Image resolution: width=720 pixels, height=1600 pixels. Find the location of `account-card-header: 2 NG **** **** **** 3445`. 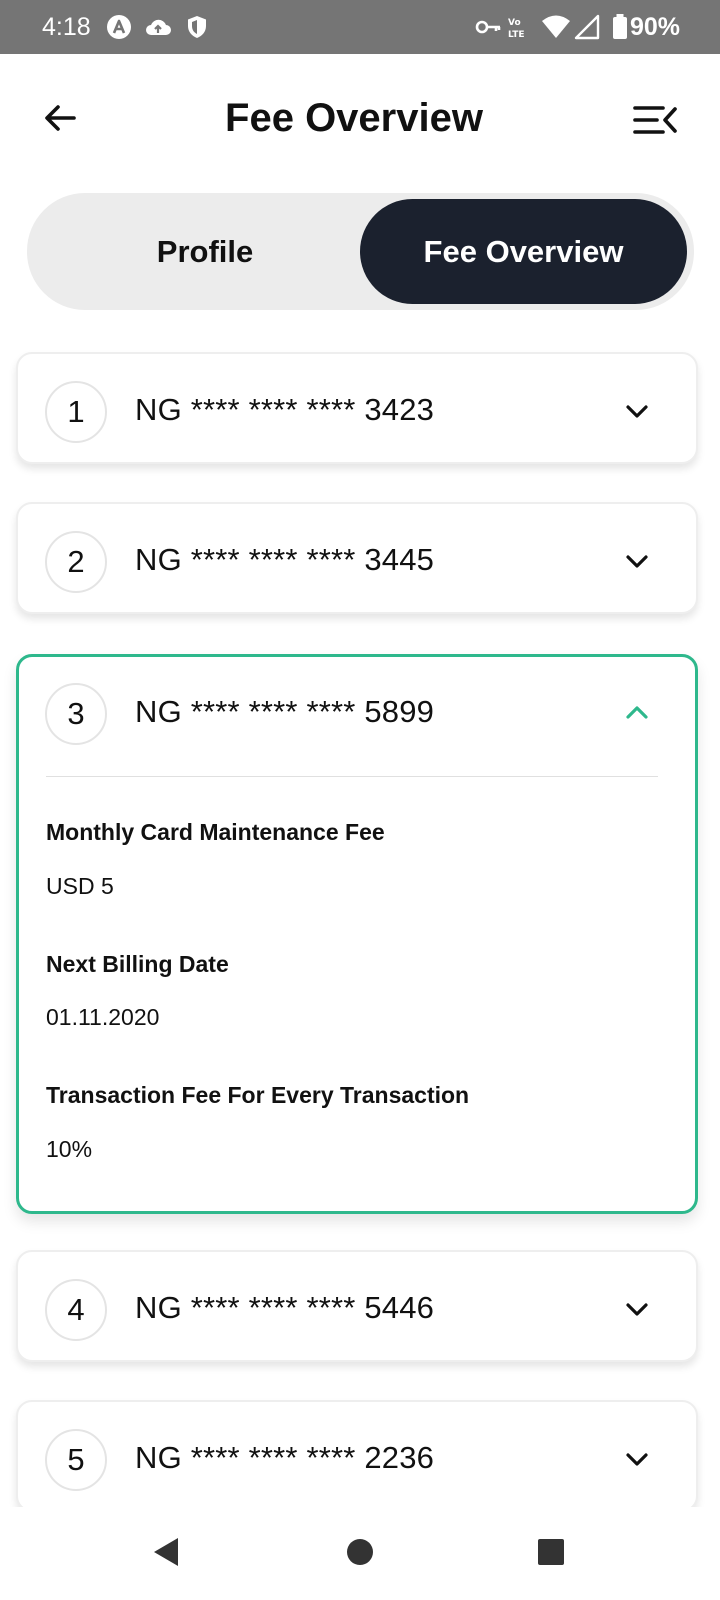

account-card-header: 2 NG **** **** **** 3445 is located at coordinates (357, 561).